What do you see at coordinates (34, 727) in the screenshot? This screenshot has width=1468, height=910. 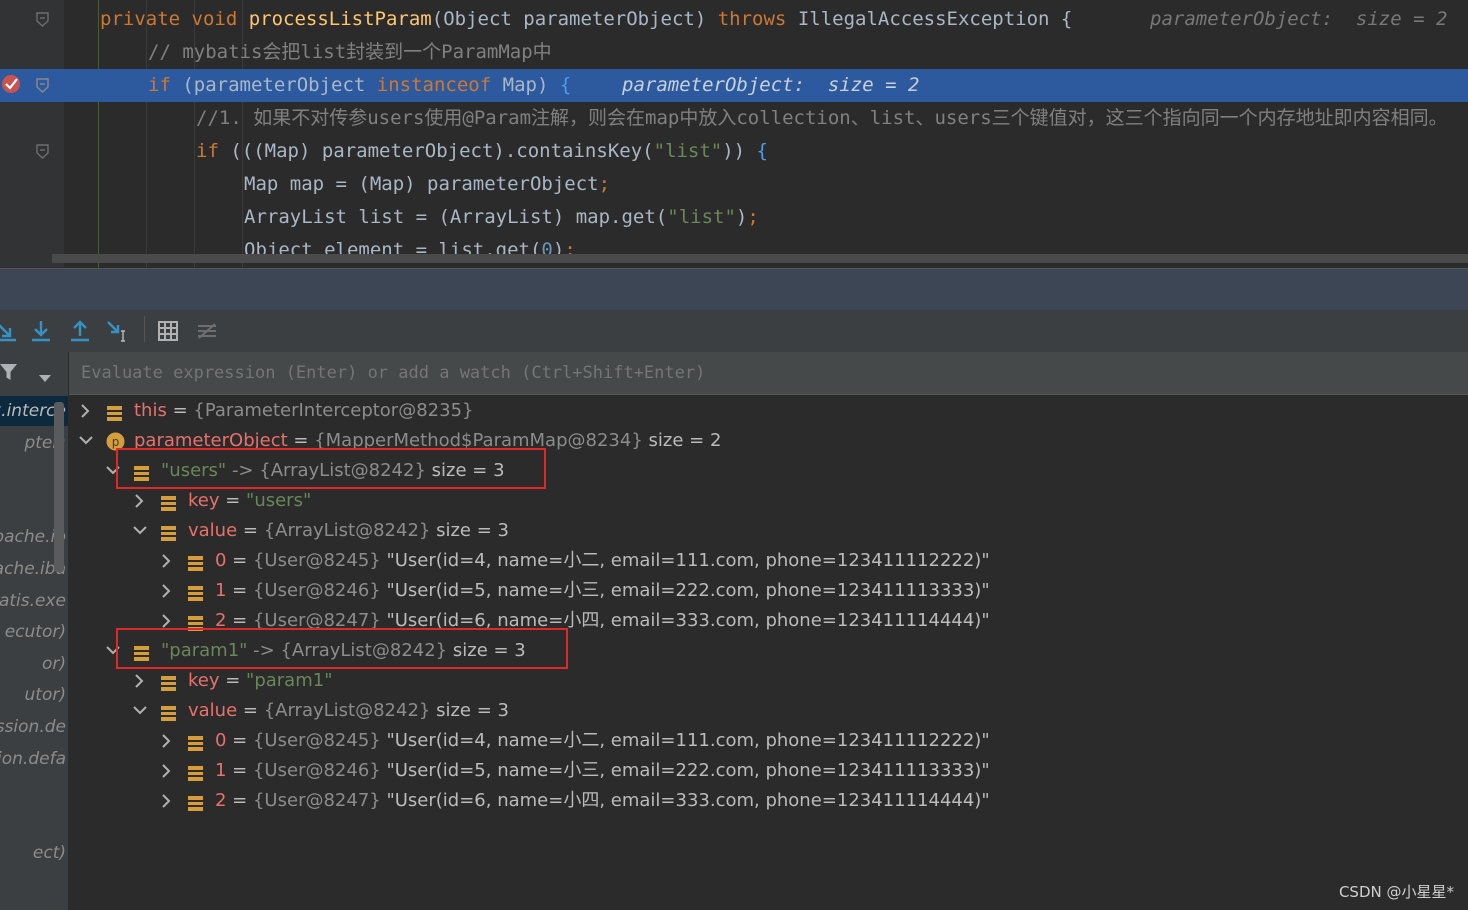 I see `frame-item: ssion.de` at bounding box center [34, 727].